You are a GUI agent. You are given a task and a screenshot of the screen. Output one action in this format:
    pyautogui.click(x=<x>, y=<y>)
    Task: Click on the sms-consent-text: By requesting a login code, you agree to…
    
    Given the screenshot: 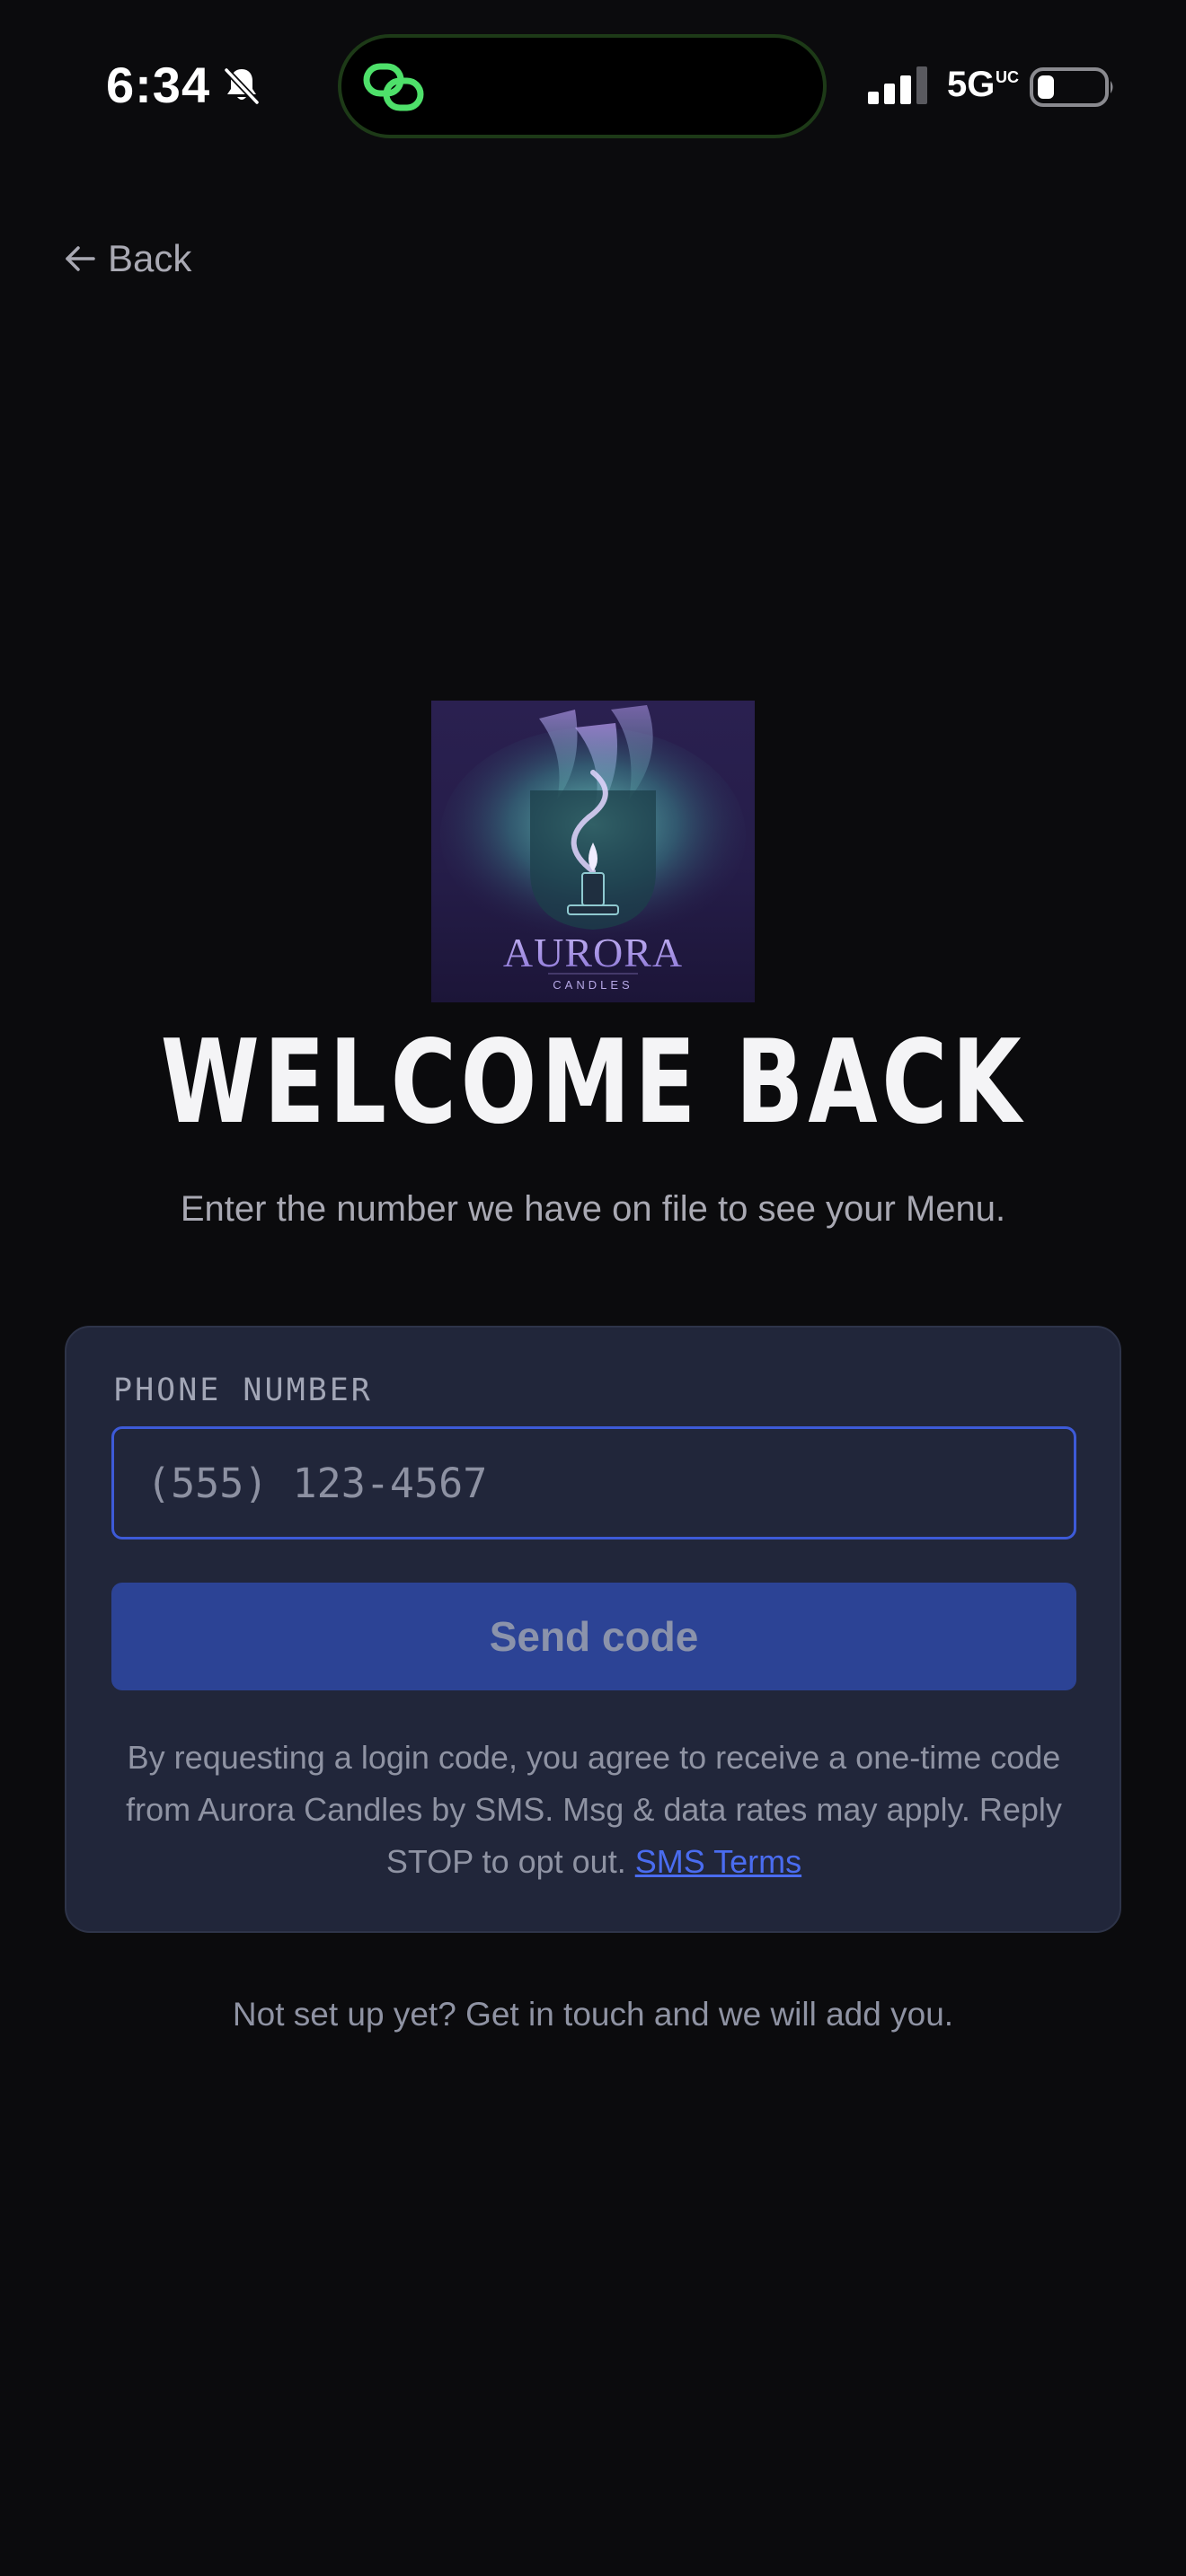 What is the action you would take?
    pyautogui.click(x=593, y=1810)
    